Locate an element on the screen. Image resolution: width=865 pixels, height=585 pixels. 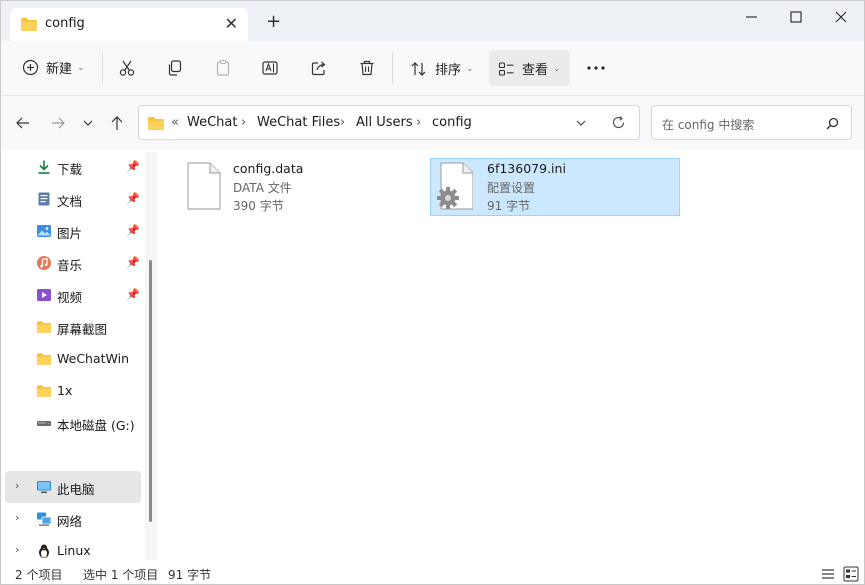
sidebar-item-screenshots: 屏幕截图 is located at coordinates (73, 327).